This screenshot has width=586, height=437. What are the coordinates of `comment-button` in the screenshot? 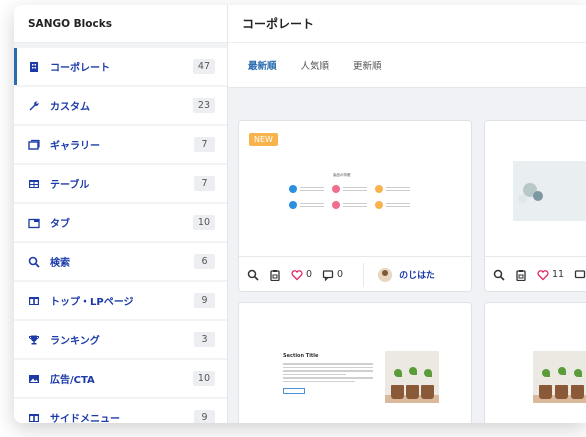 It's located at (580, 275).